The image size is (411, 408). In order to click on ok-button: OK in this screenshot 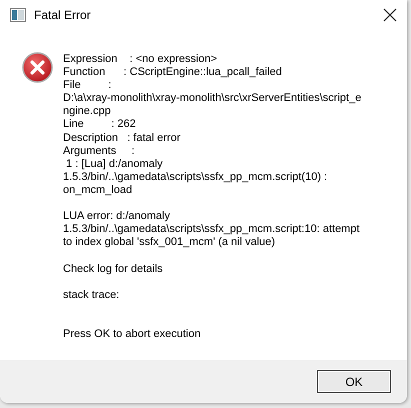, I will do `click(354, 381)`.